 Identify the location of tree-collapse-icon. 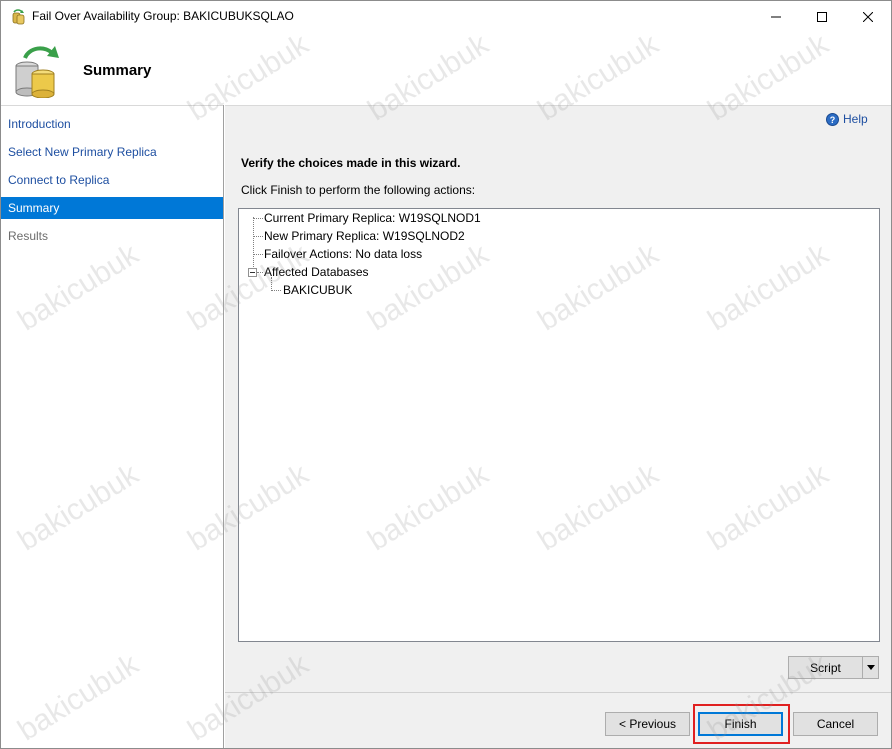
(252, 272).